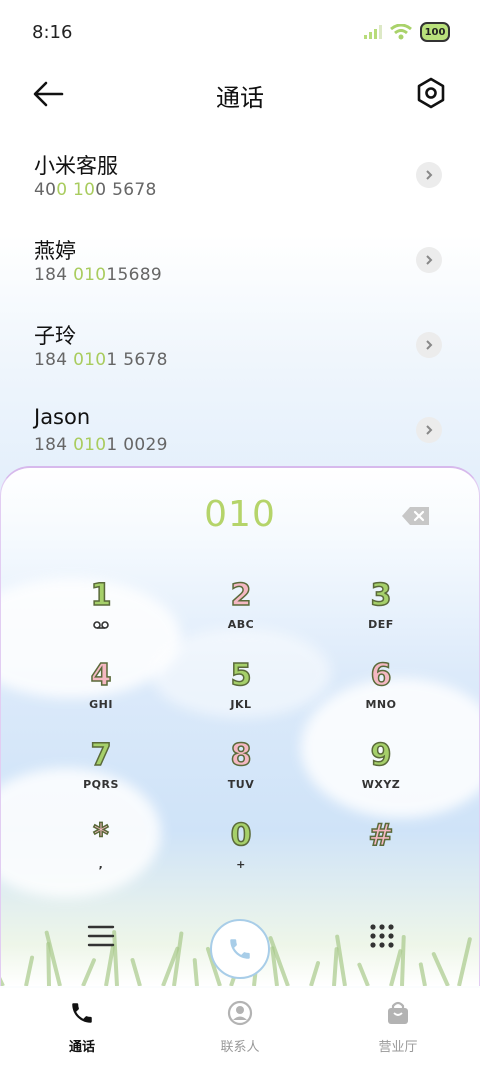 The height and width of the screenshot is (1067, 480). What do you see at coordinates (382, 936) in the screenshot?
I see `keypad-toggle-icon` at bounding box center [382, 936].